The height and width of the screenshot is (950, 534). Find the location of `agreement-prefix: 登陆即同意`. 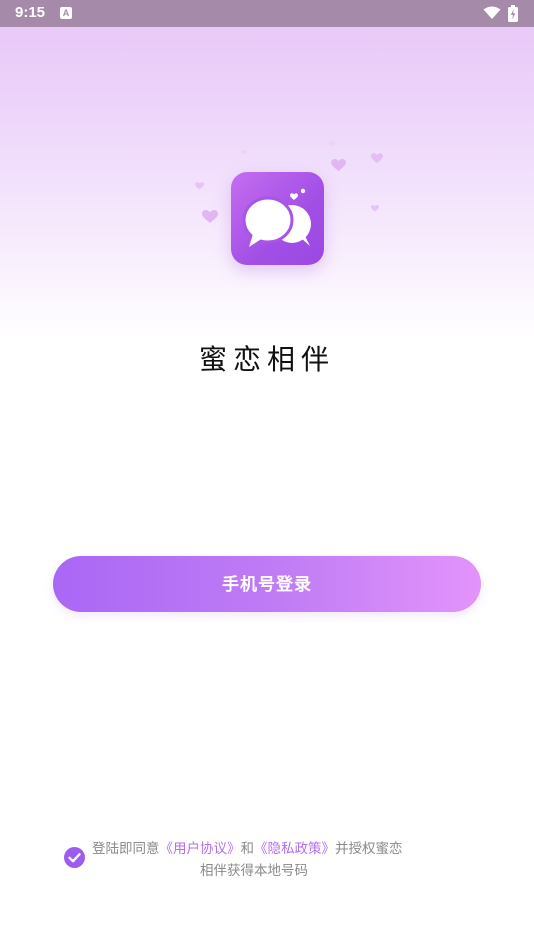

agreement-prefix: 登陆即同意 is located at coordinates (126, 849).